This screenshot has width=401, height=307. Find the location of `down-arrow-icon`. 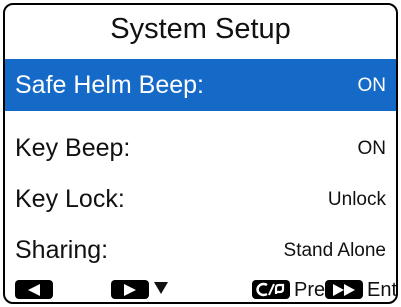

down-arrow-icon is located at coordinates (161, 289).